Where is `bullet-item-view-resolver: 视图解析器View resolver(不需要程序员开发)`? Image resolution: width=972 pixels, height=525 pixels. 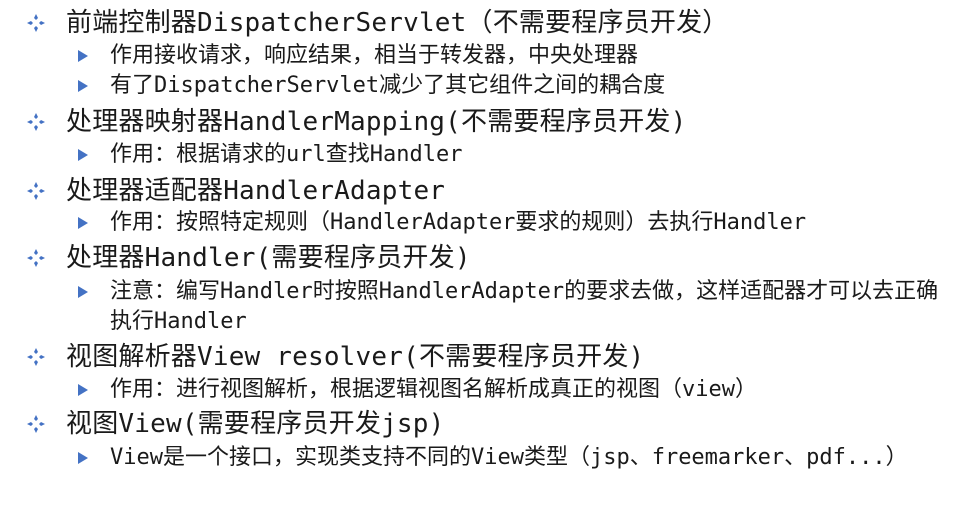
bullet-item-view-resolver: 视图解析器View resolver(不需要程序员开发) is located at coordinates (334, 357).